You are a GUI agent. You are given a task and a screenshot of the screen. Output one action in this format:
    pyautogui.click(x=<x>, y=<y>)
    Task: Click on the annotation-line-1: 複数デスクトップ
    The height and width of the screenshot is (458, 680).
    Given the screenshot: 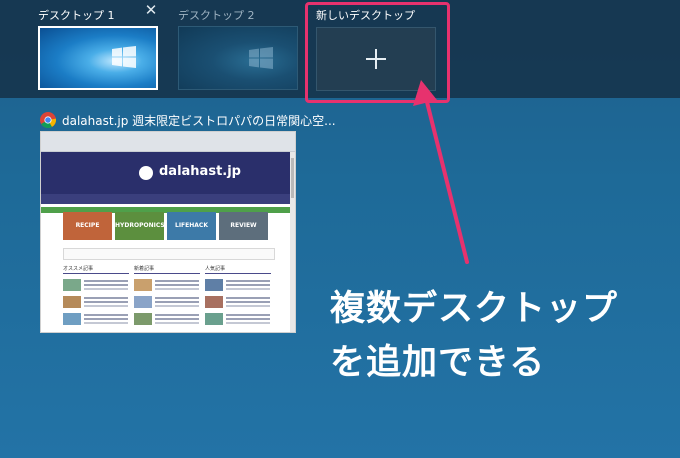 What is the action you would take?
    pyautogui.click(x=474, y=309)
    